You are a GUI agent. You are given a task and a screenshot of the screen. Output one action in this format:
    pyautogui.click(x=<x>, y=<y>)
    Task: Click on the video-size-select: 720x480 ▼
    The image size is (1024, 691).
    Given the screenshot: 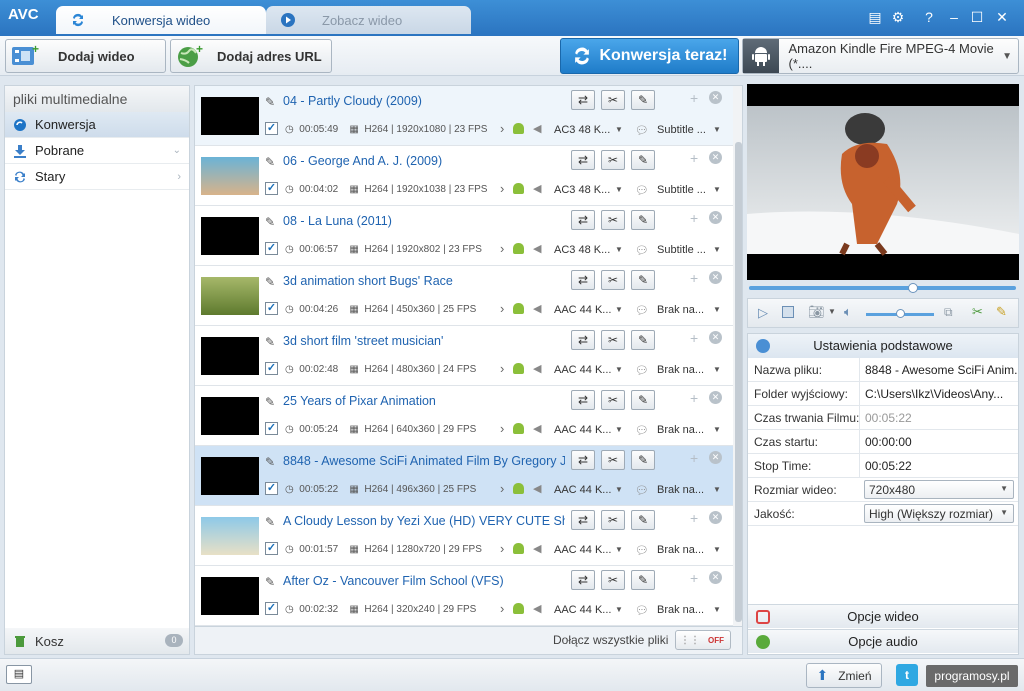 What is the action you would take?
    pyautogui.click(x=939, y=489)
    